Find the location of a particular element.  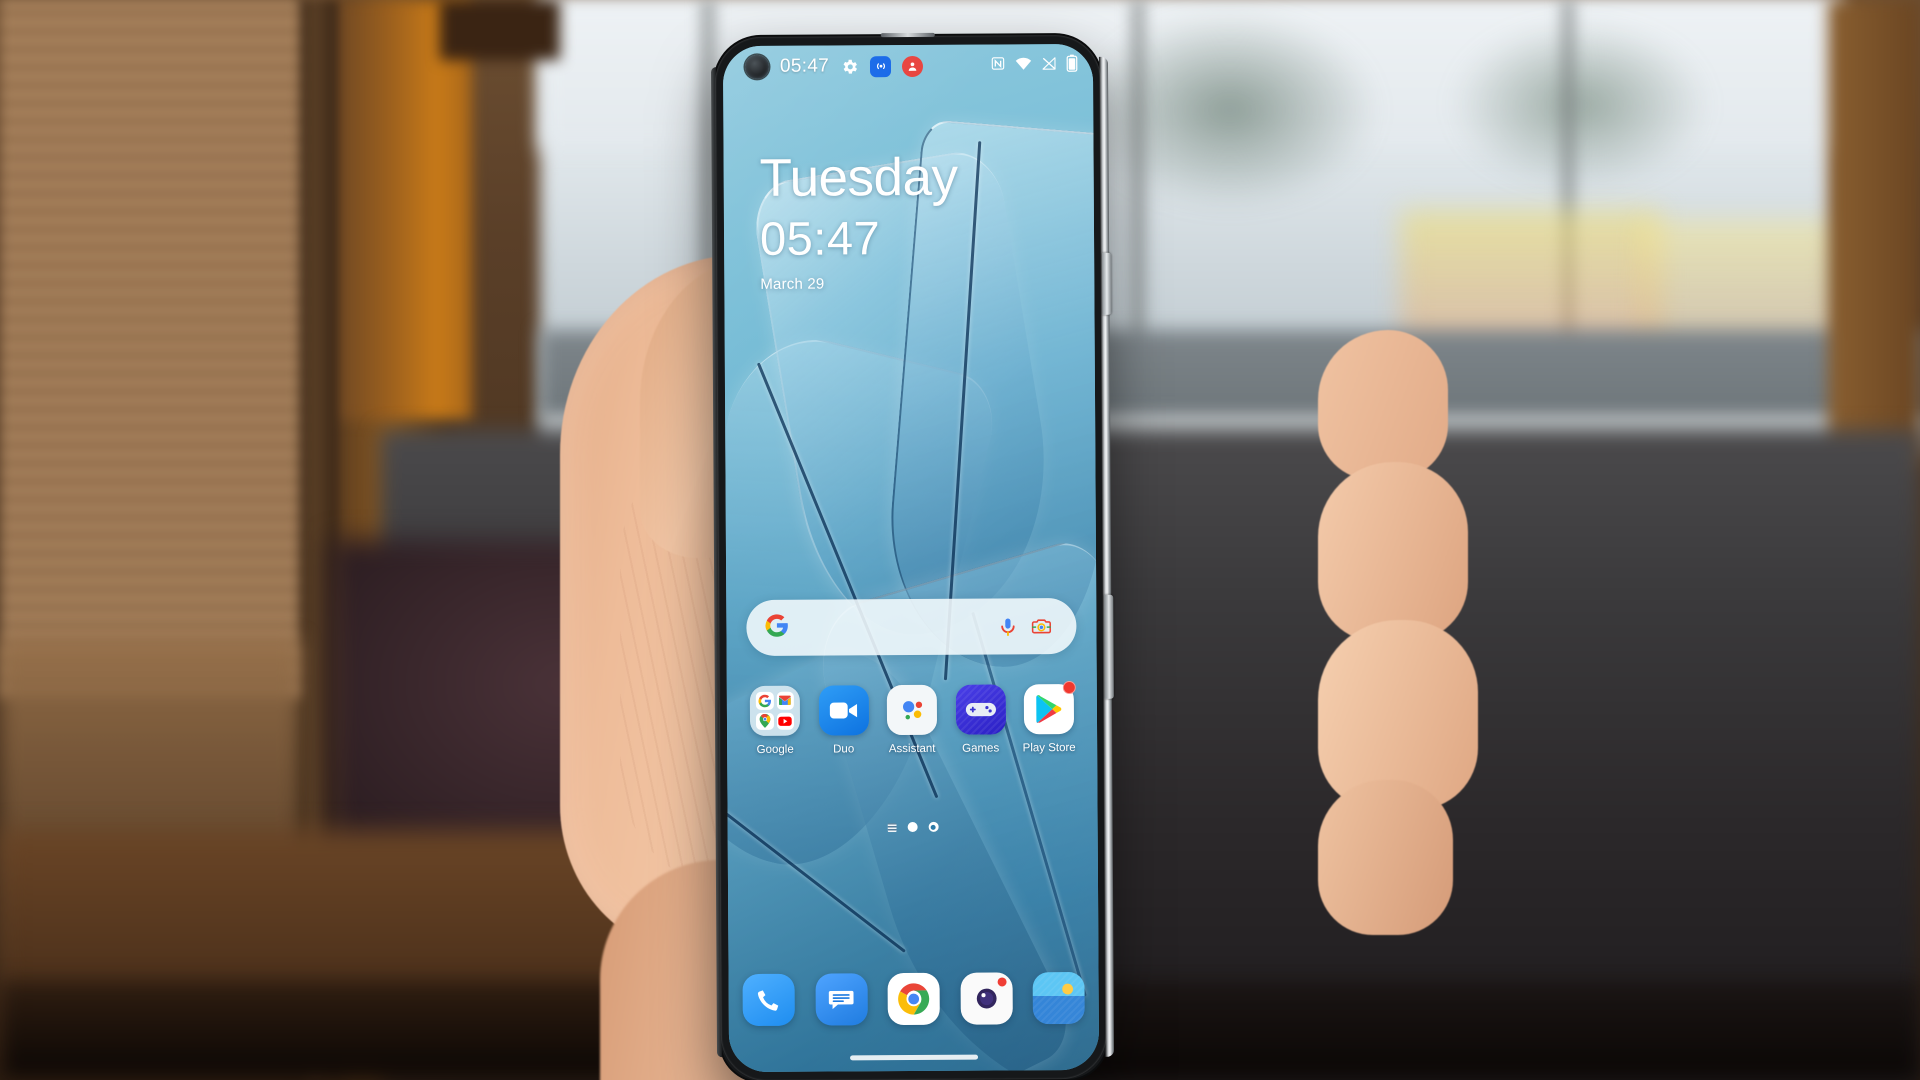

app-icon-duo: Duo is located at coordinates (843, 720).